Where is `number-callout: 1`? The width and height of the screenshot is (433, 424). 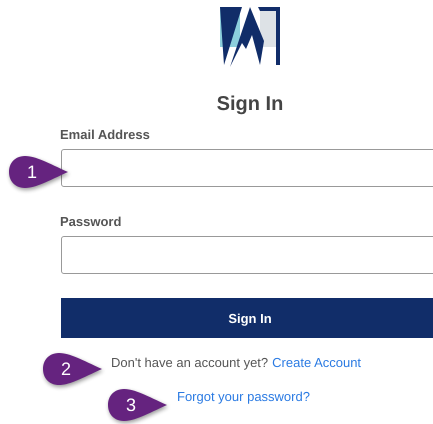
number-callout: 1 is located at coordinates (38, 172).